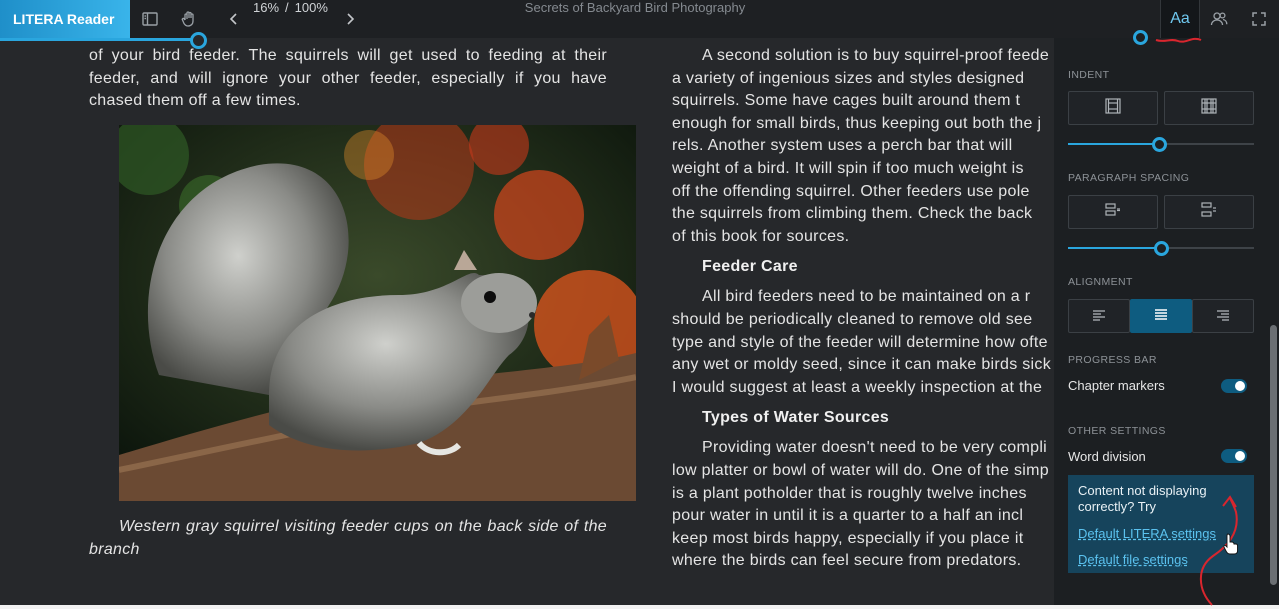 This screenshot has width=1279, height=609. What do you see at coordinates (1234, 386) in the screenshot?
I see `chapter-markers-toggle` at bounding box center [1234, 386].